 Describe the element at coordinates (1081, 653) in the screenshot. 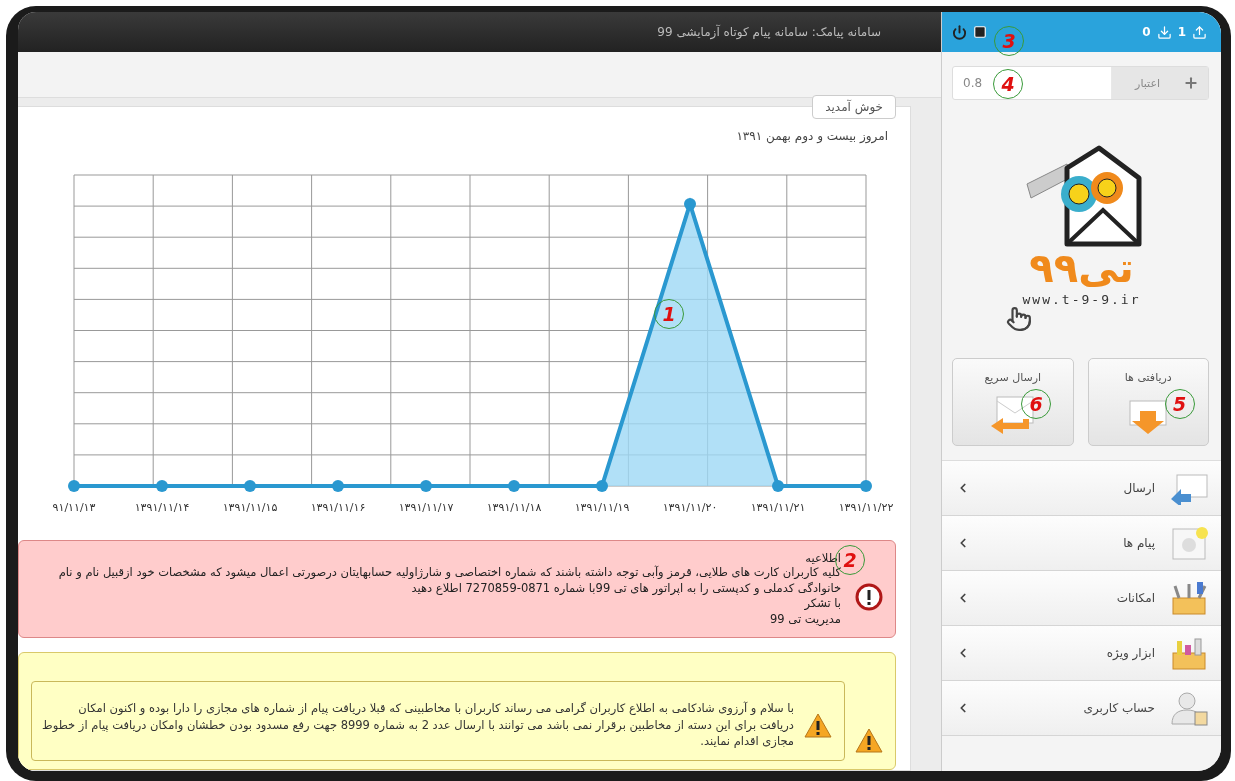

I see `menu-item: ابزار ویژه` at that location.